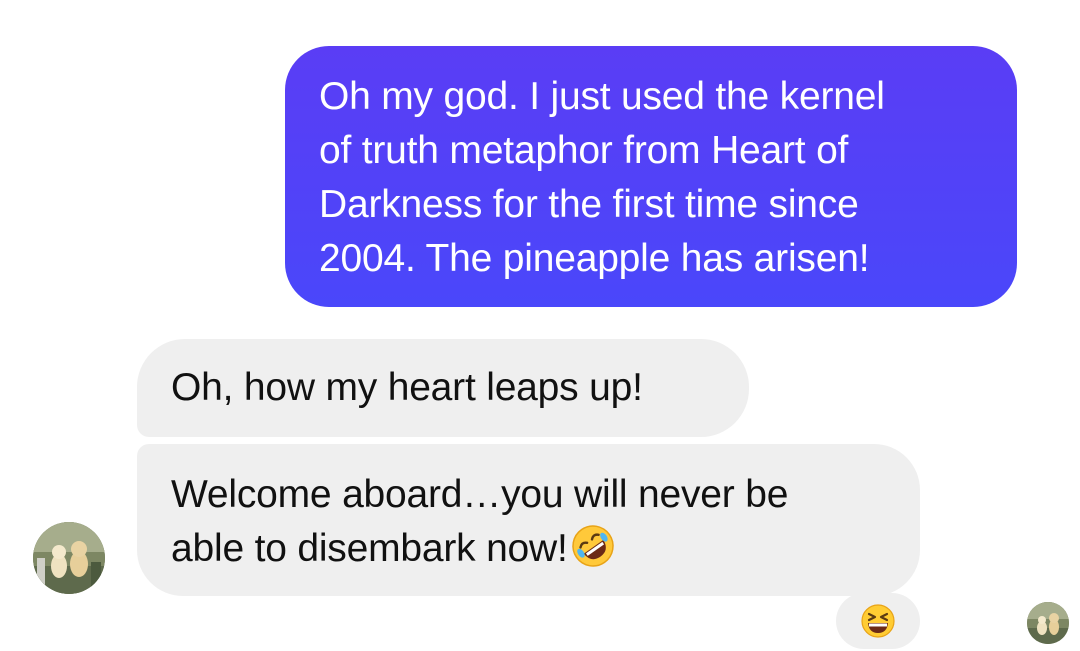 The height and width of the screenshot is (651, 1080). I want to click on message-line-with-emoji: able to disembark now!, so click(530, 549).